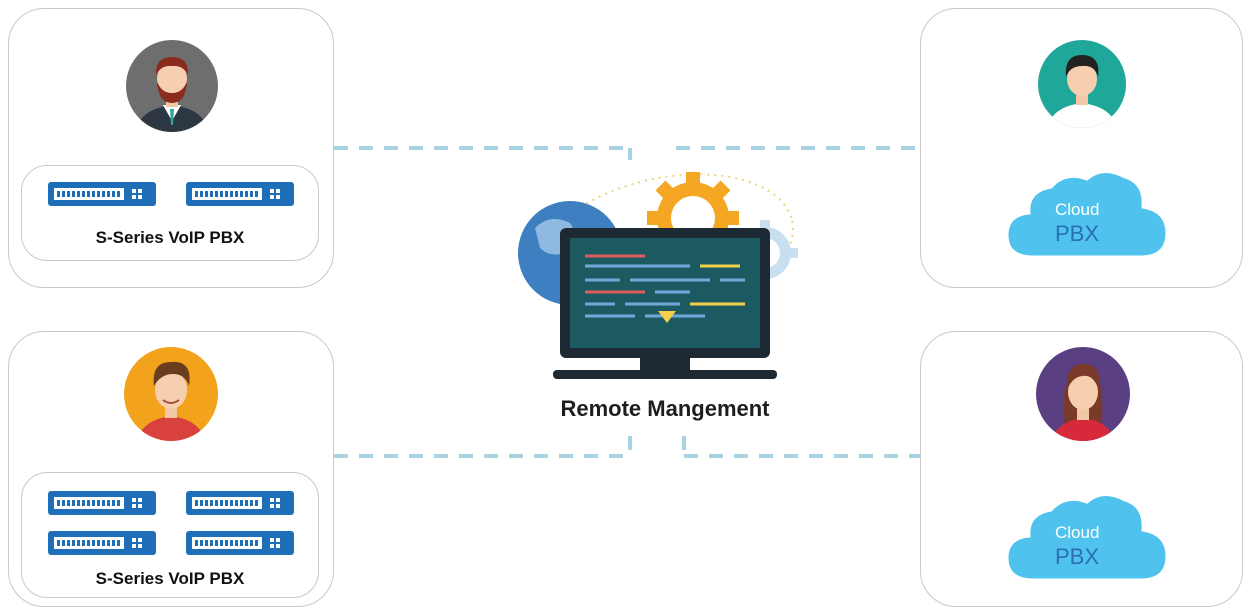  I want to click on woman-avatar-icon, so click(1083, 394).